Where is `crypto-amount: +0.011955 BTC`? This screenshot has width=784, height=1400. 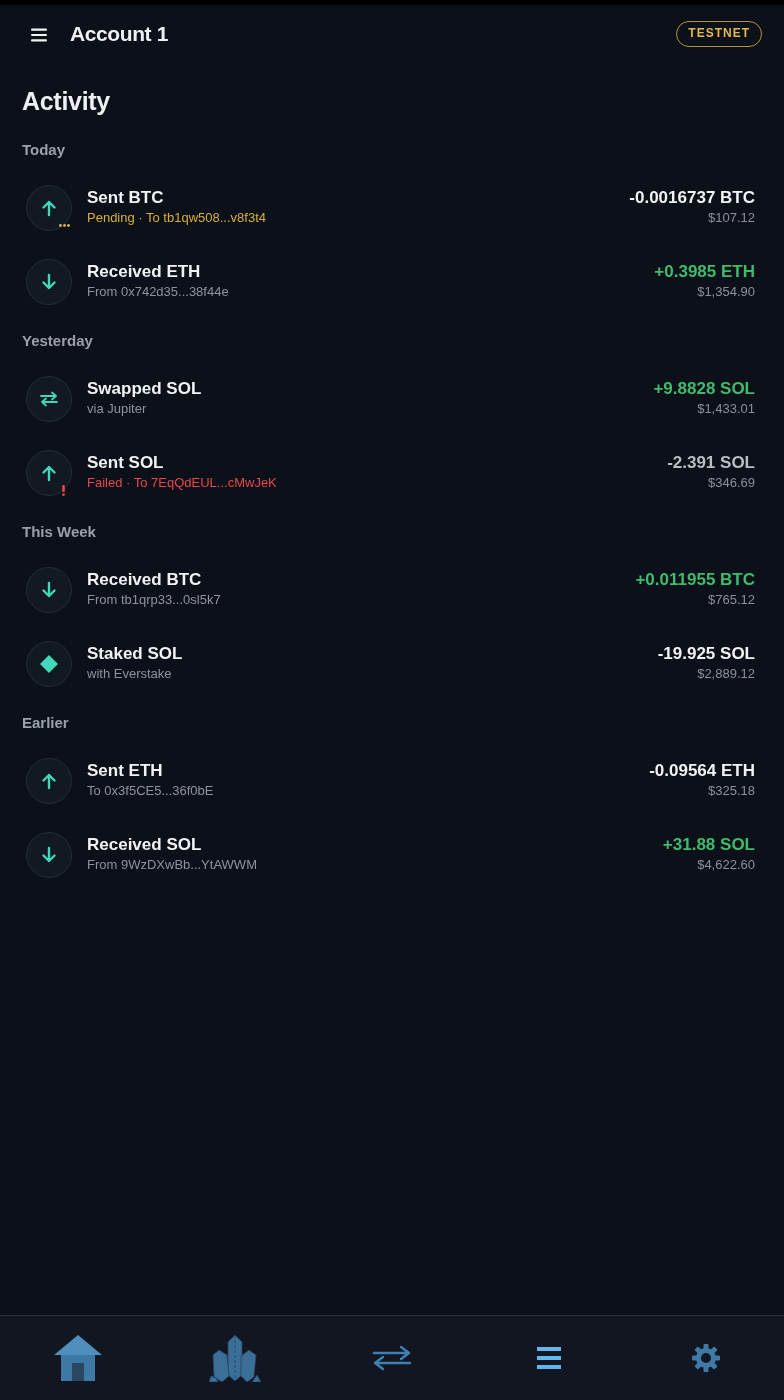 crypto-amount: +0.011955 BTC is located at coordinates (695, 579).